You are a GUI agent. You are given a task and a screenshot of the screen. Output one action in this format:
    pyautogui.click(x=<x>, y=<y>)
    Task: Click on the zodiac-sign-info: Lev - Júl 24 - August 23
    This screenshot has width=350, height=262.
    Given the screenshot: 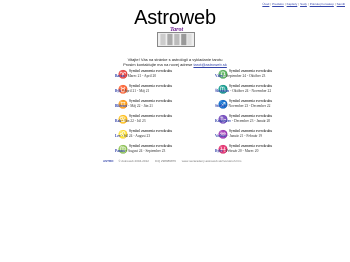 What is the action you would take?
    pyautogui.click(x=132, y=136)
    